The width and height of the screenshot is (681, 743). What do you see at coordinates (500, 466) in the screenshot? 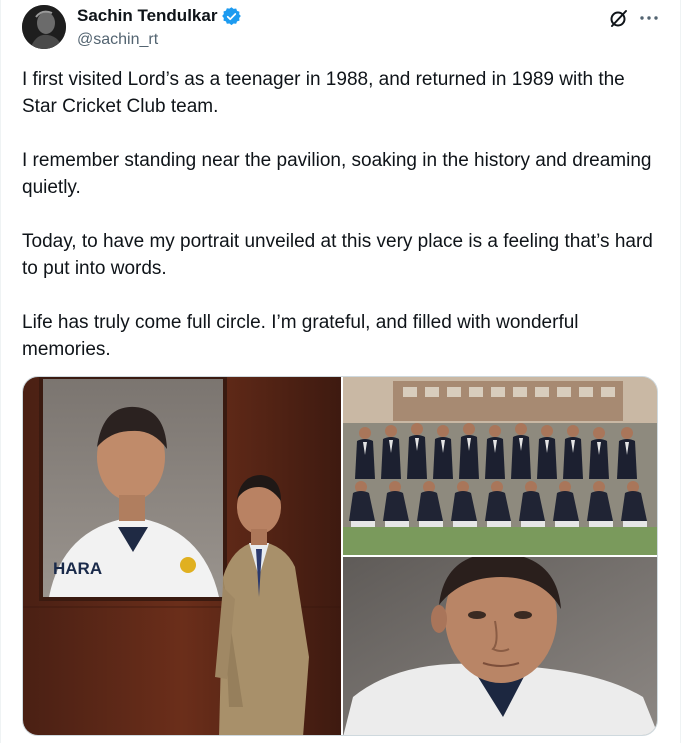
I see `photo-team-1989` at bounding box center [500, 466].